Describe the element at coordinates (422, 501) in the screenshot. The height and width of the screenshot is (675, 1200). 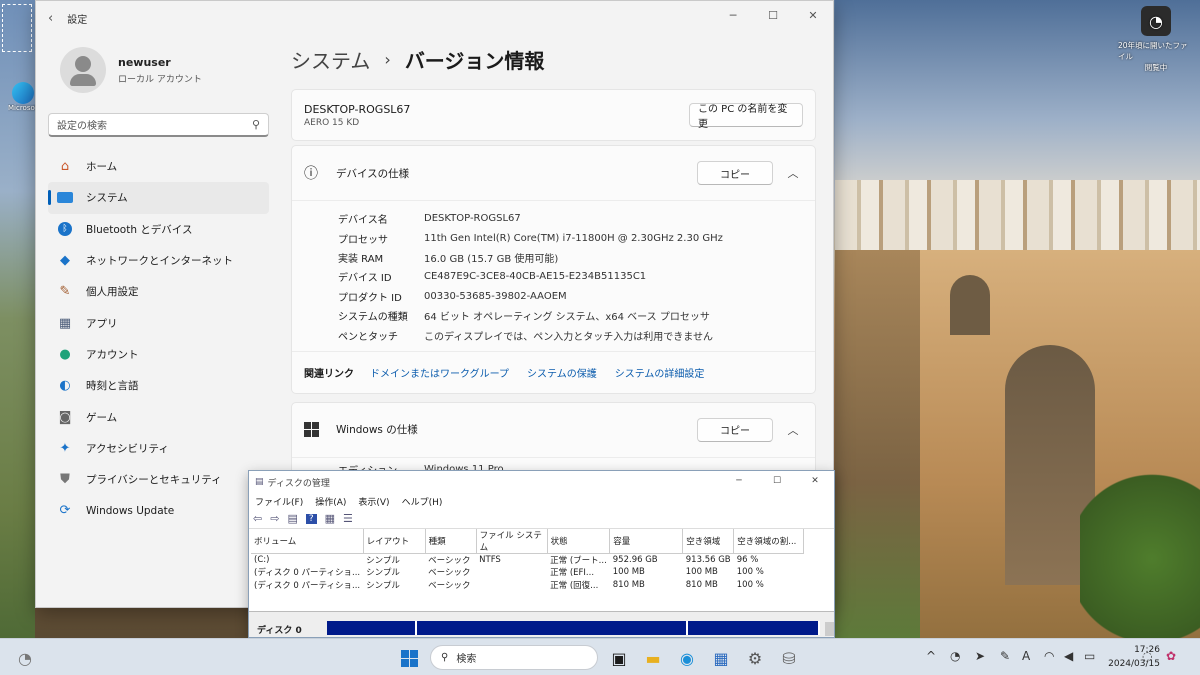
I see `menu-help: ヘルプ(H)` at that location.